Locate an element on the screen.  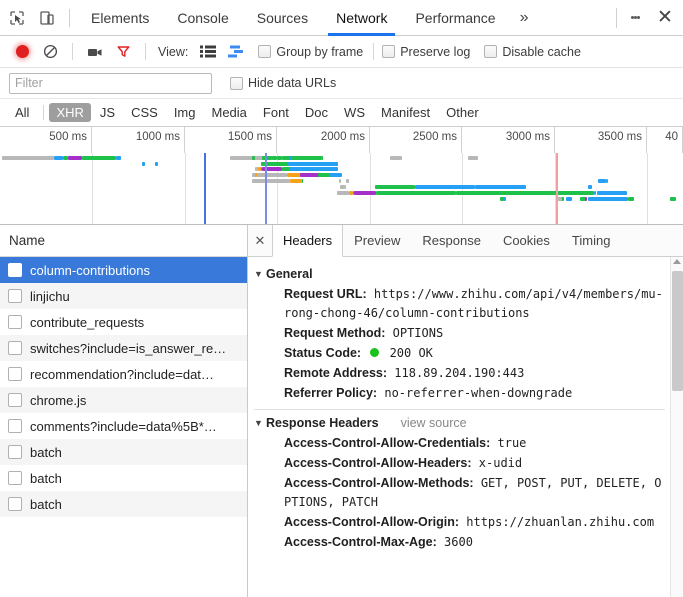
response-headers-section-header: ▼ Response Headers view source is located at coordinates (459, 423).